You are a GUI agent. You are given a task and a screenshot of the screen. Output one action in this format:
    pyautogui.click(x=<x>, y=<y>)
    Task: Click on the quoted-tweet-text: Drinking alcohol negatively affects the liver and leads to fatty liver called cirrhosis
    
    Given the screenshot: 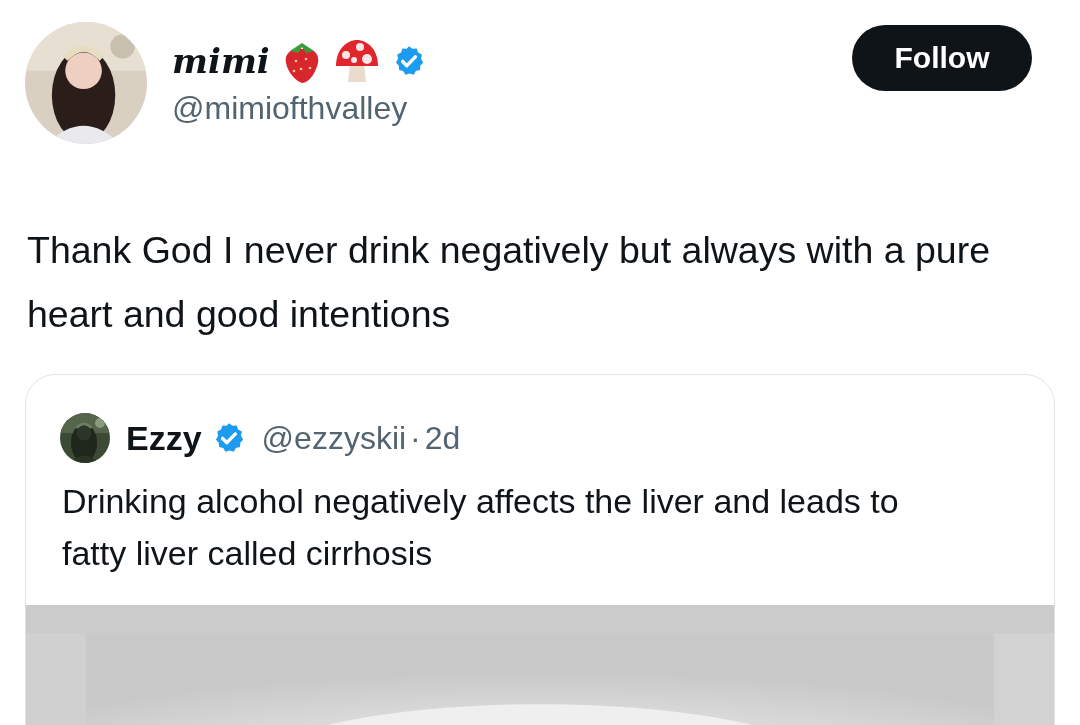 What is the action you would take?
    pyautogui.click(x=481, y=527)
    